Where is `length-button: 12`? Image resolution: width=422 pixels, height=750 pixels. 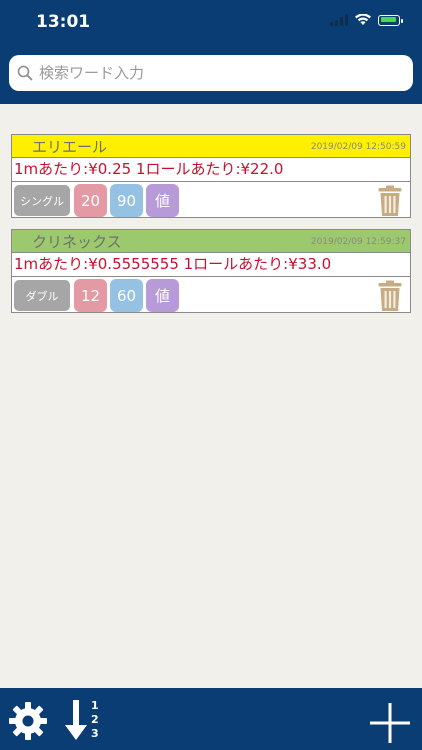
length-button: 12 is located at coordinates (90, 295).